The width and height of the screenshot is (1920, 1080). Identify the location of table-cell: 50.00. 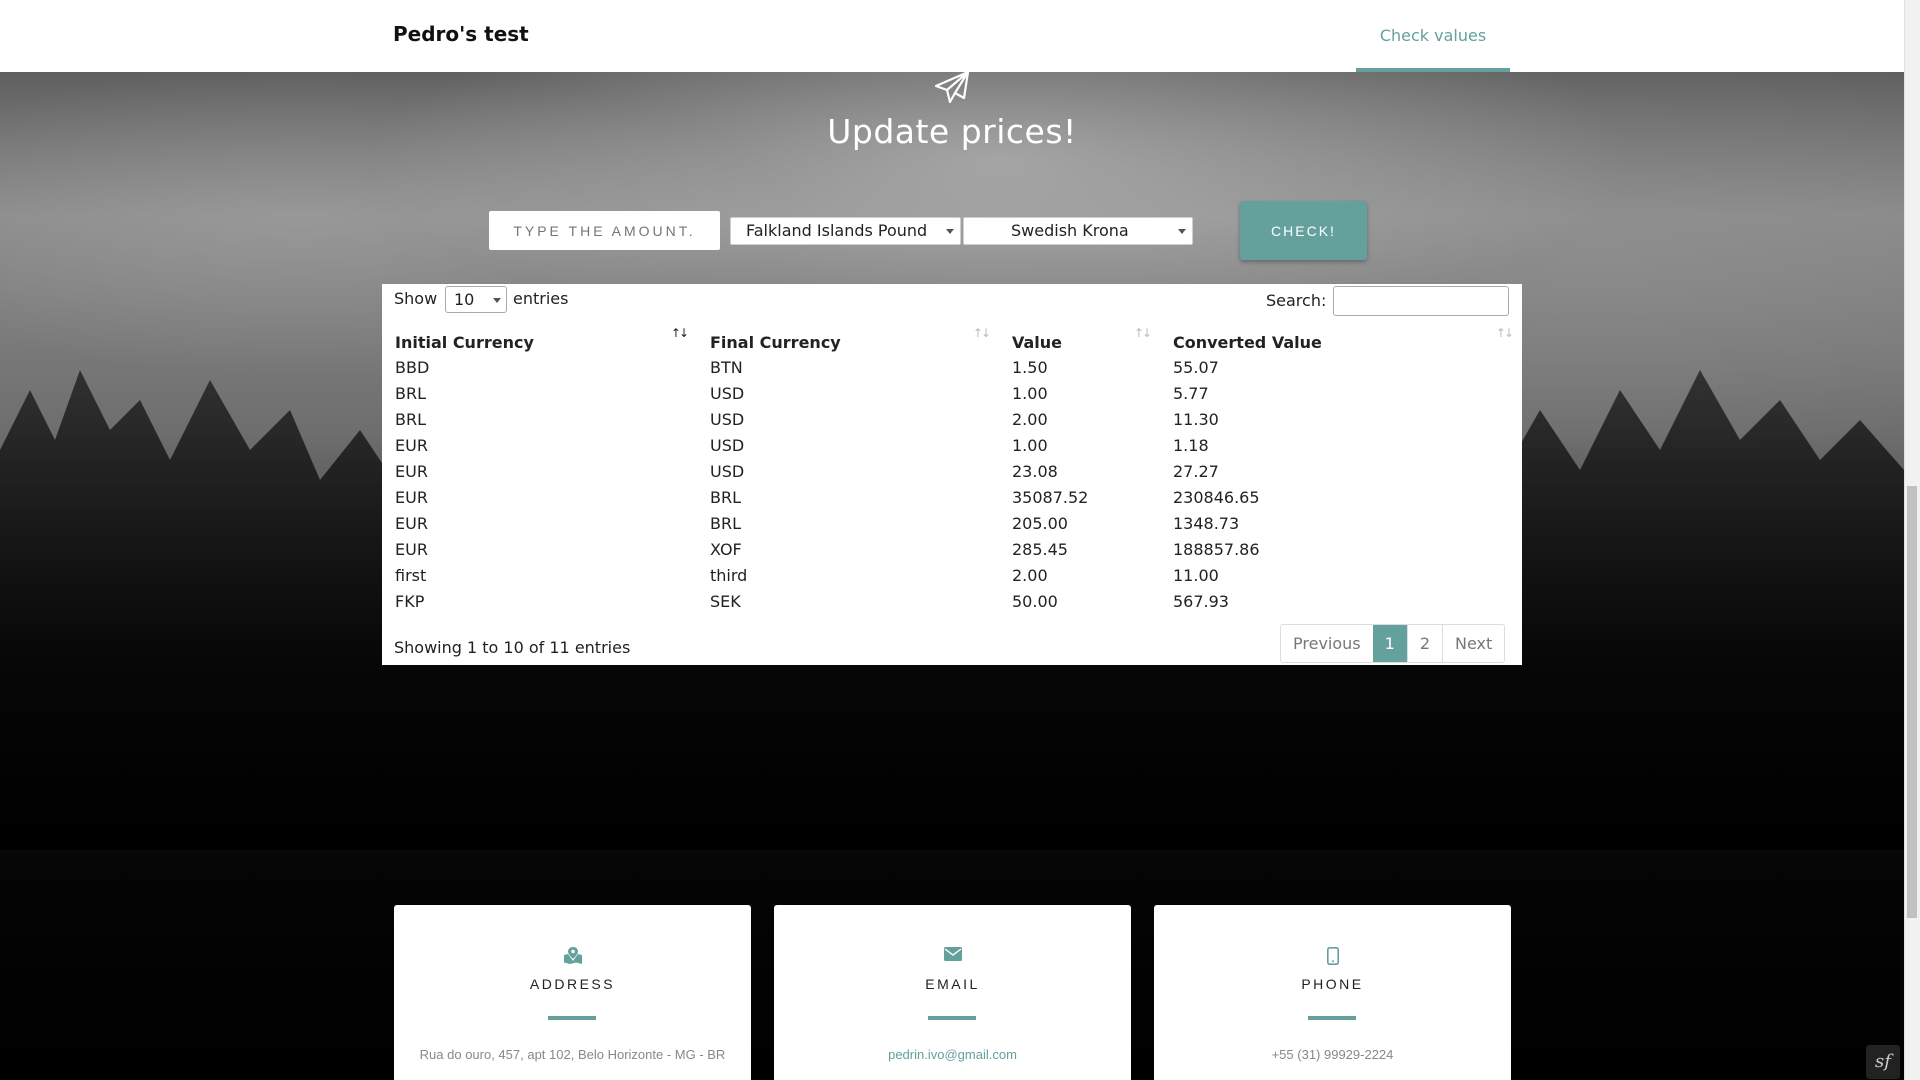
(1035, 601).